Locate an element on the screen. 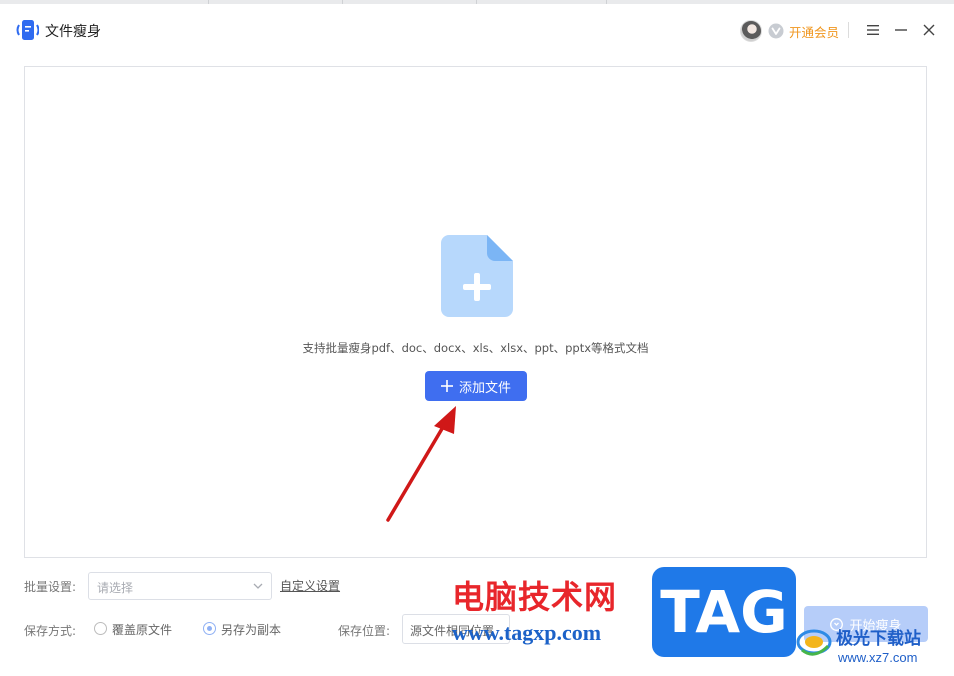 Image resolution: width=954 pixels, height=676 pixels. title-bar: 文件瘦身 开通会员 is located at coordinates (477, 30).